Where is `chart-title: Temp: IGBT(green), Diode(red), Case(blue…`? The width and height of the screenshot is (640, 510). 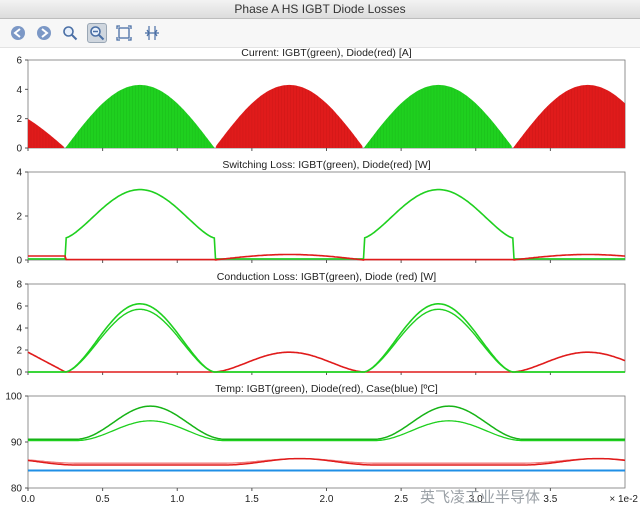 chart-title: Temp: IGBT(green), Diode(red), Case(blue… is located at coordinates (326, 389).